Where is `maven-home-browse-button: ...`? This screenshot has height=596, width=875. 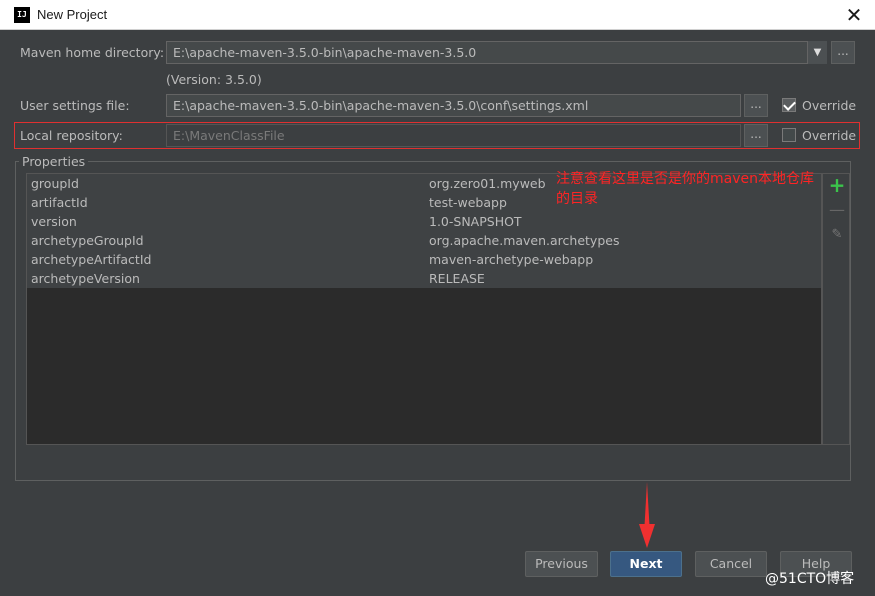 maven-home-browse-button: ... is located at coordinates (843, 52).